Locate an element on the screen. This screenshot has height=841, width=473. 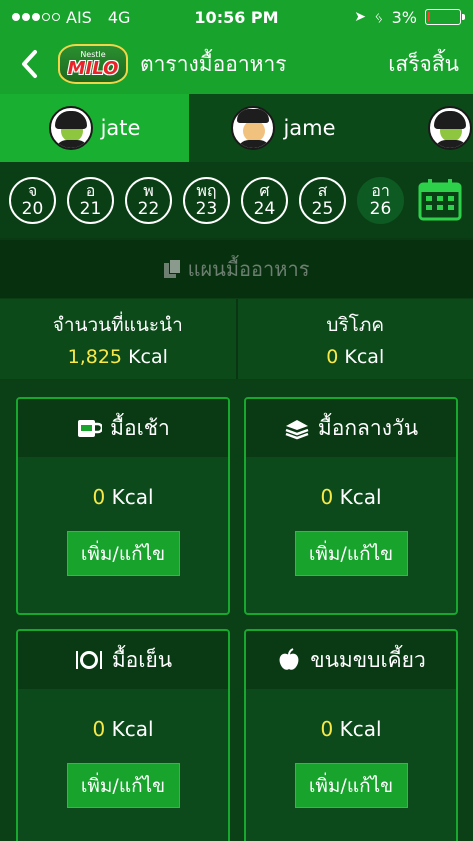
calorie-summary: จำนวนที่แนะนำ 1,825 Kcal บริโภค 0 Kcal is located at coordinates (236, 339).